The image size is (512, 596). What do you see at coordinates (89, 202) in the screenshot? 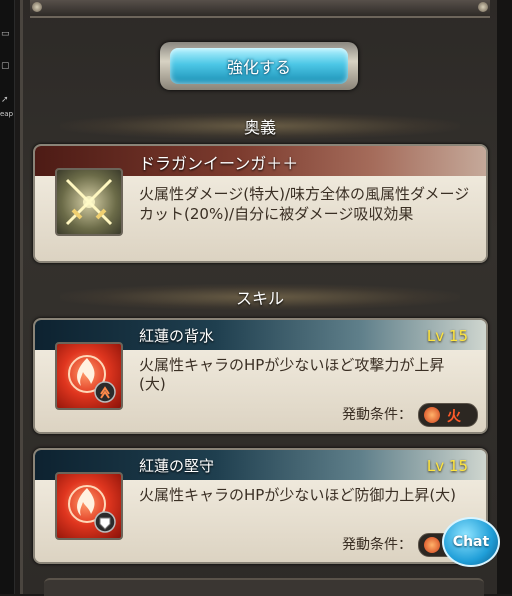
I see `crossed-swords-icon` at bounding box center [89, 202].